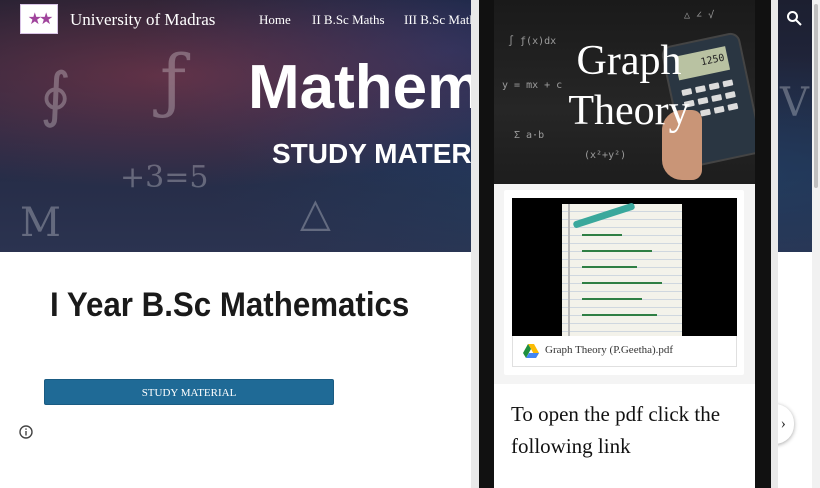  What do you see at coordinates (365, 87) in the screenshot?
I see `hero-title: Mathem` at bounding box center [365, 87].